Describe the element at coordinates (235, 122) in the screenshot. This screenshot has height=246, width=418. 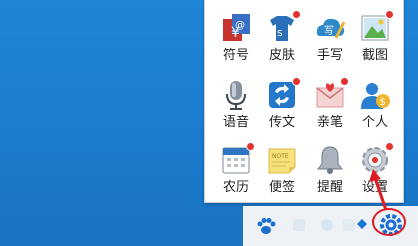
I see `tile-label: 语音` at that location.